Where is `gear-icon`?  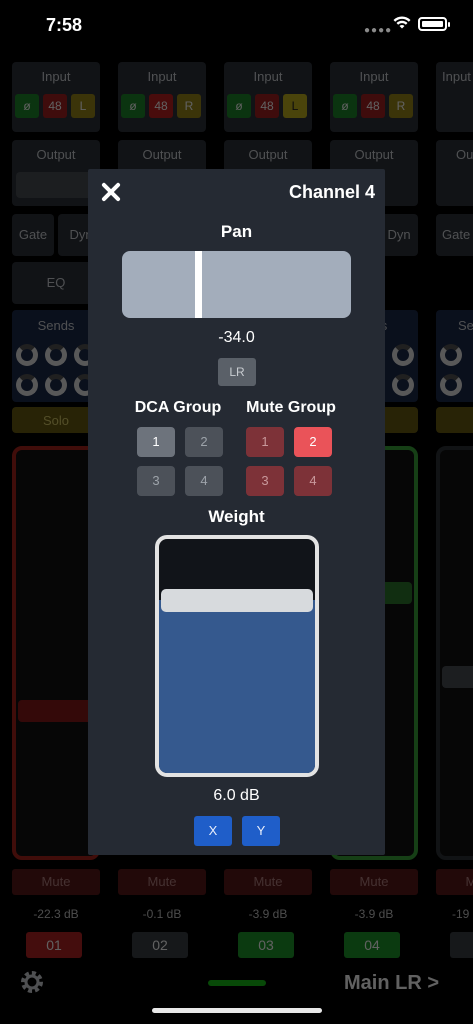 gear-icon is located at coordinates (32, 982).